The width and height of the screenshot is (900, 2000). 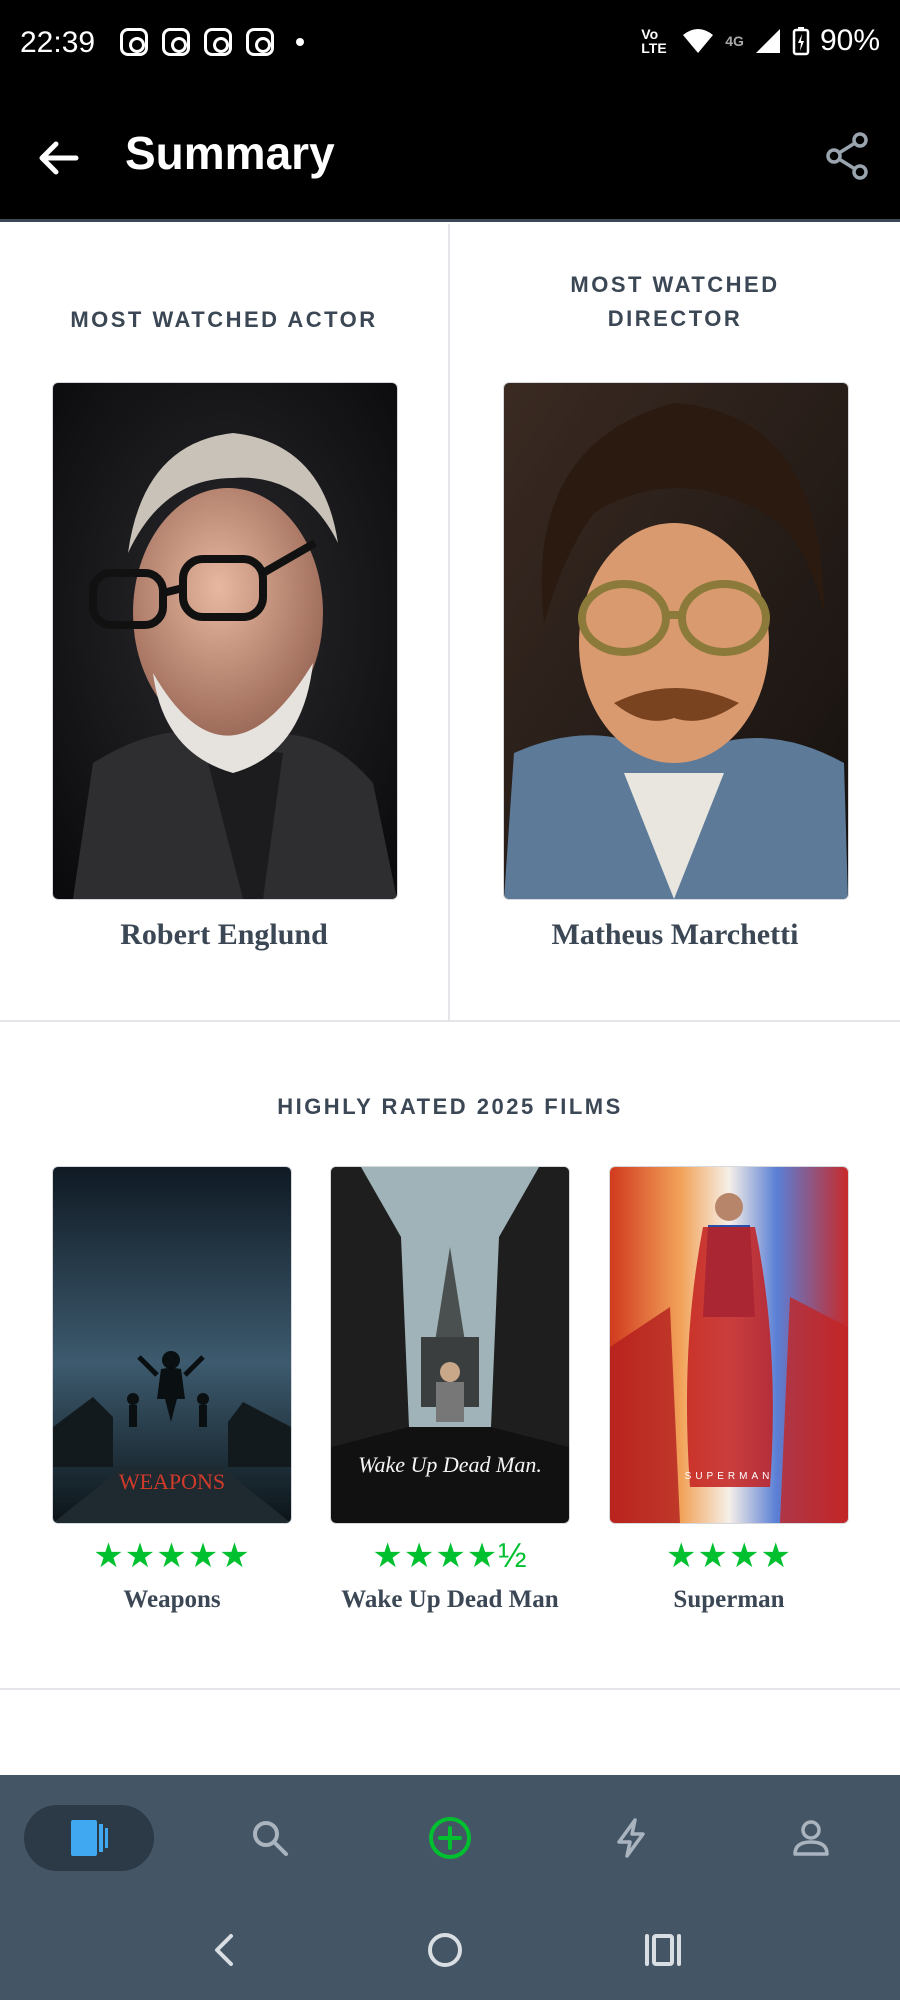 I want to click on app-bar: Summary, so click(x=450, y=156).